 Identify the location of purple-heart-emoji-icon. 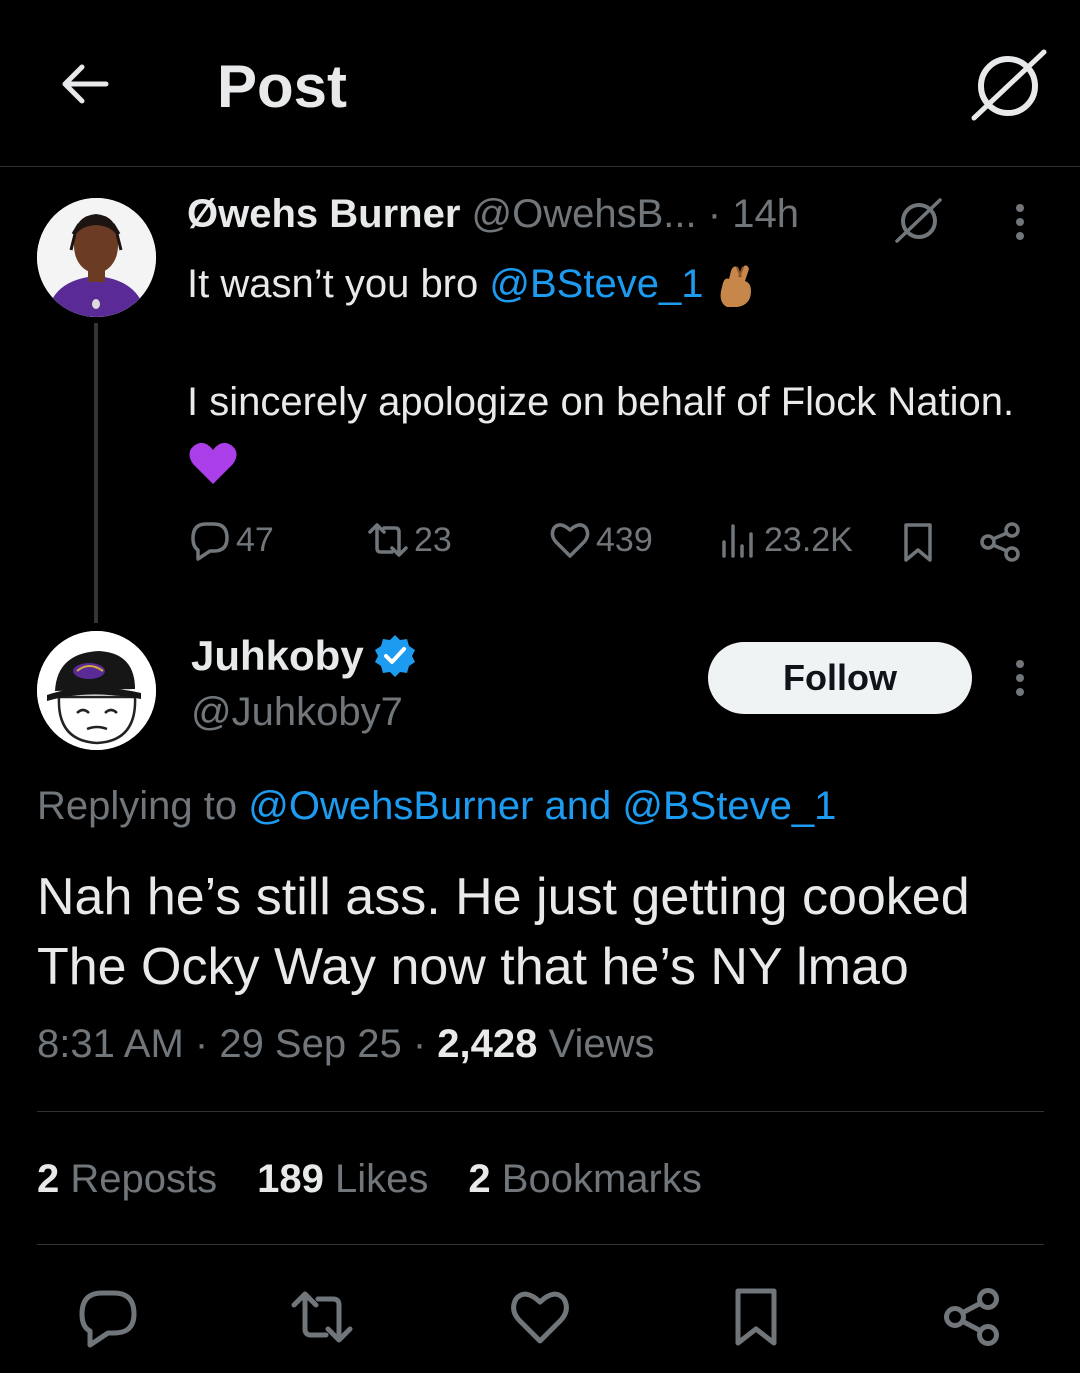
(213, 464).